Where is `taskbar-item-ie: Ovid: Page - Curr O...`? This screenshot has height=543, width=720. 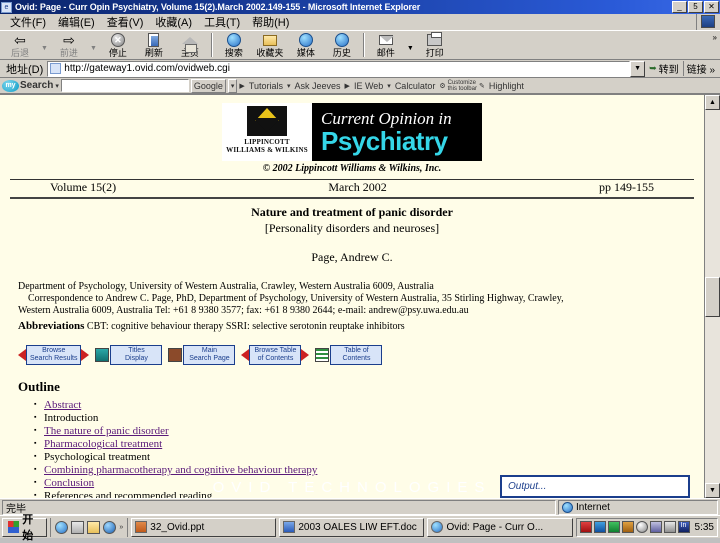
taskbar-item-ie: Ovid: Page - Curr O... is located at coordinates (500, 527).